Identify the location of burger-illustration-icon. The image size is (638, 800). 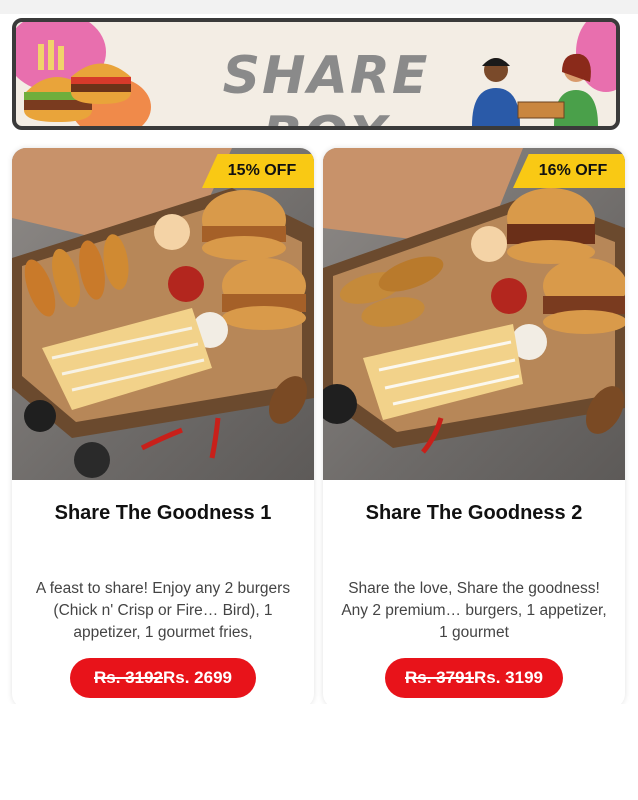
(83, 74).